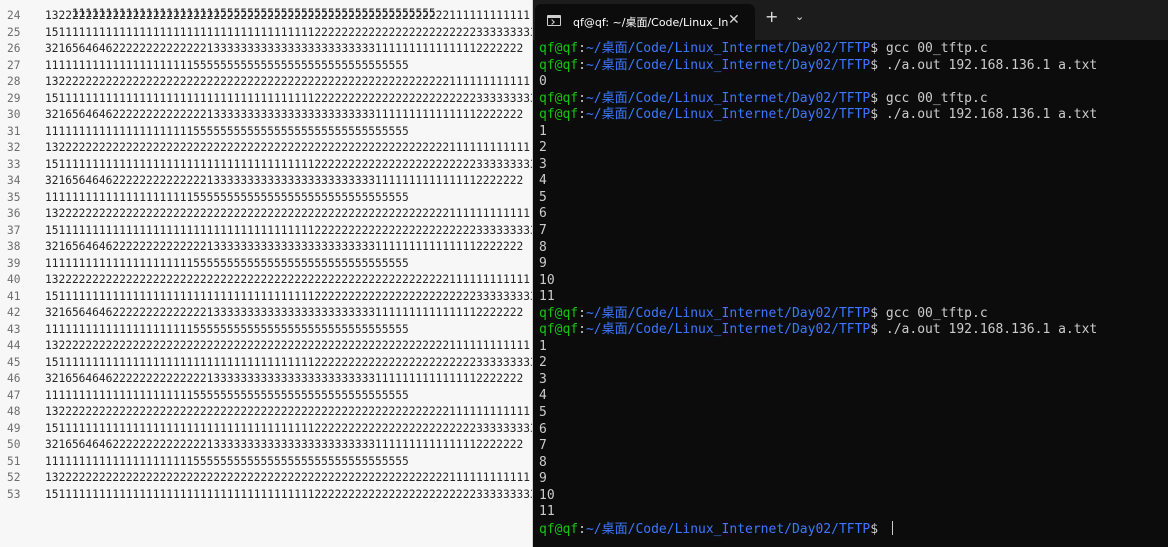 This screenshot has width=1168, height=547. Describe the element at coordinates (543, 379) in the screenshot. I see `output-text: 3` at that location.